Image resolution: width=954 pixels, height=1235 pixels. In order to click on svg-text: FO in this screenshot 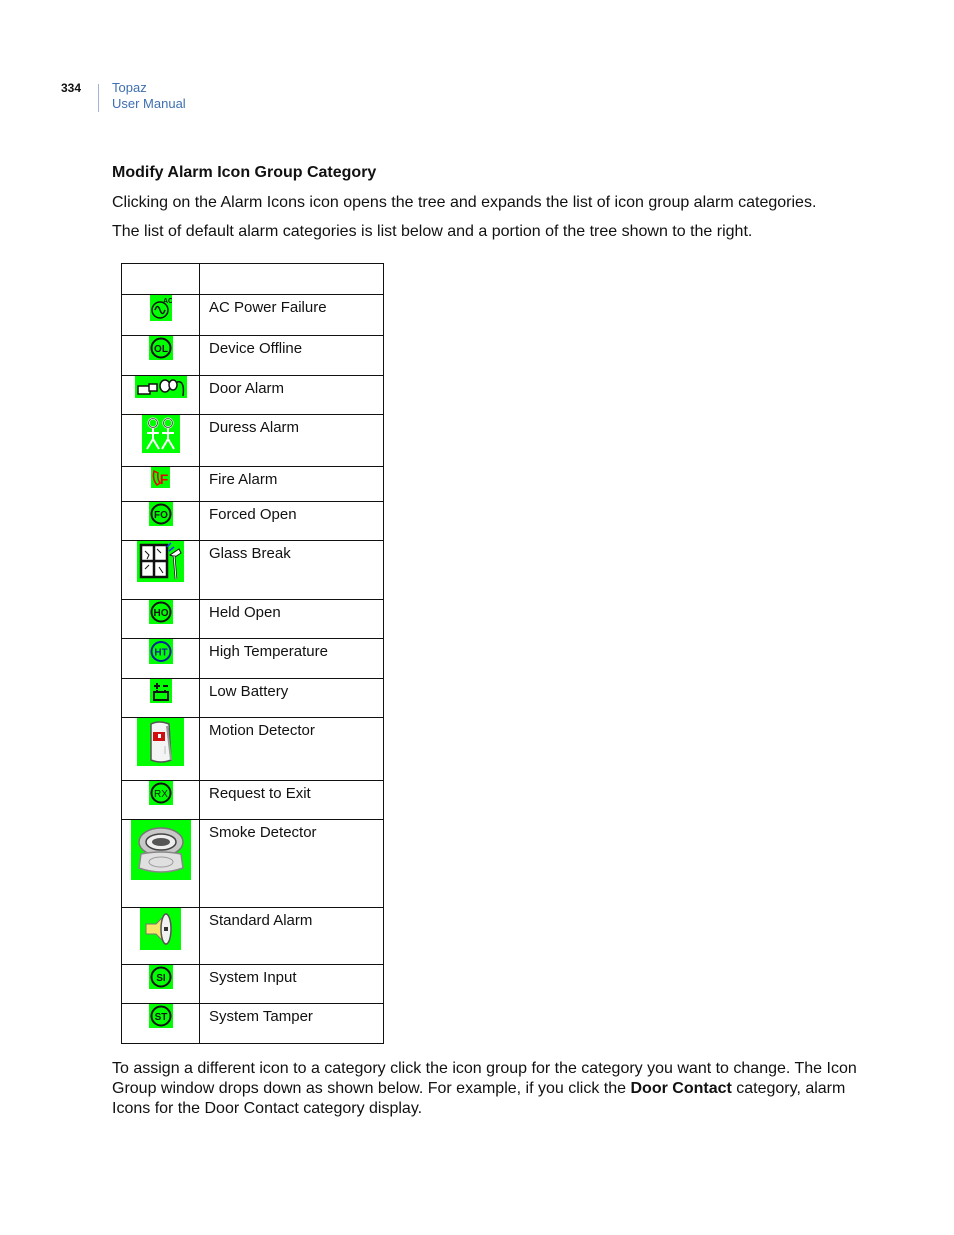, I will do `click(161, 515)`.